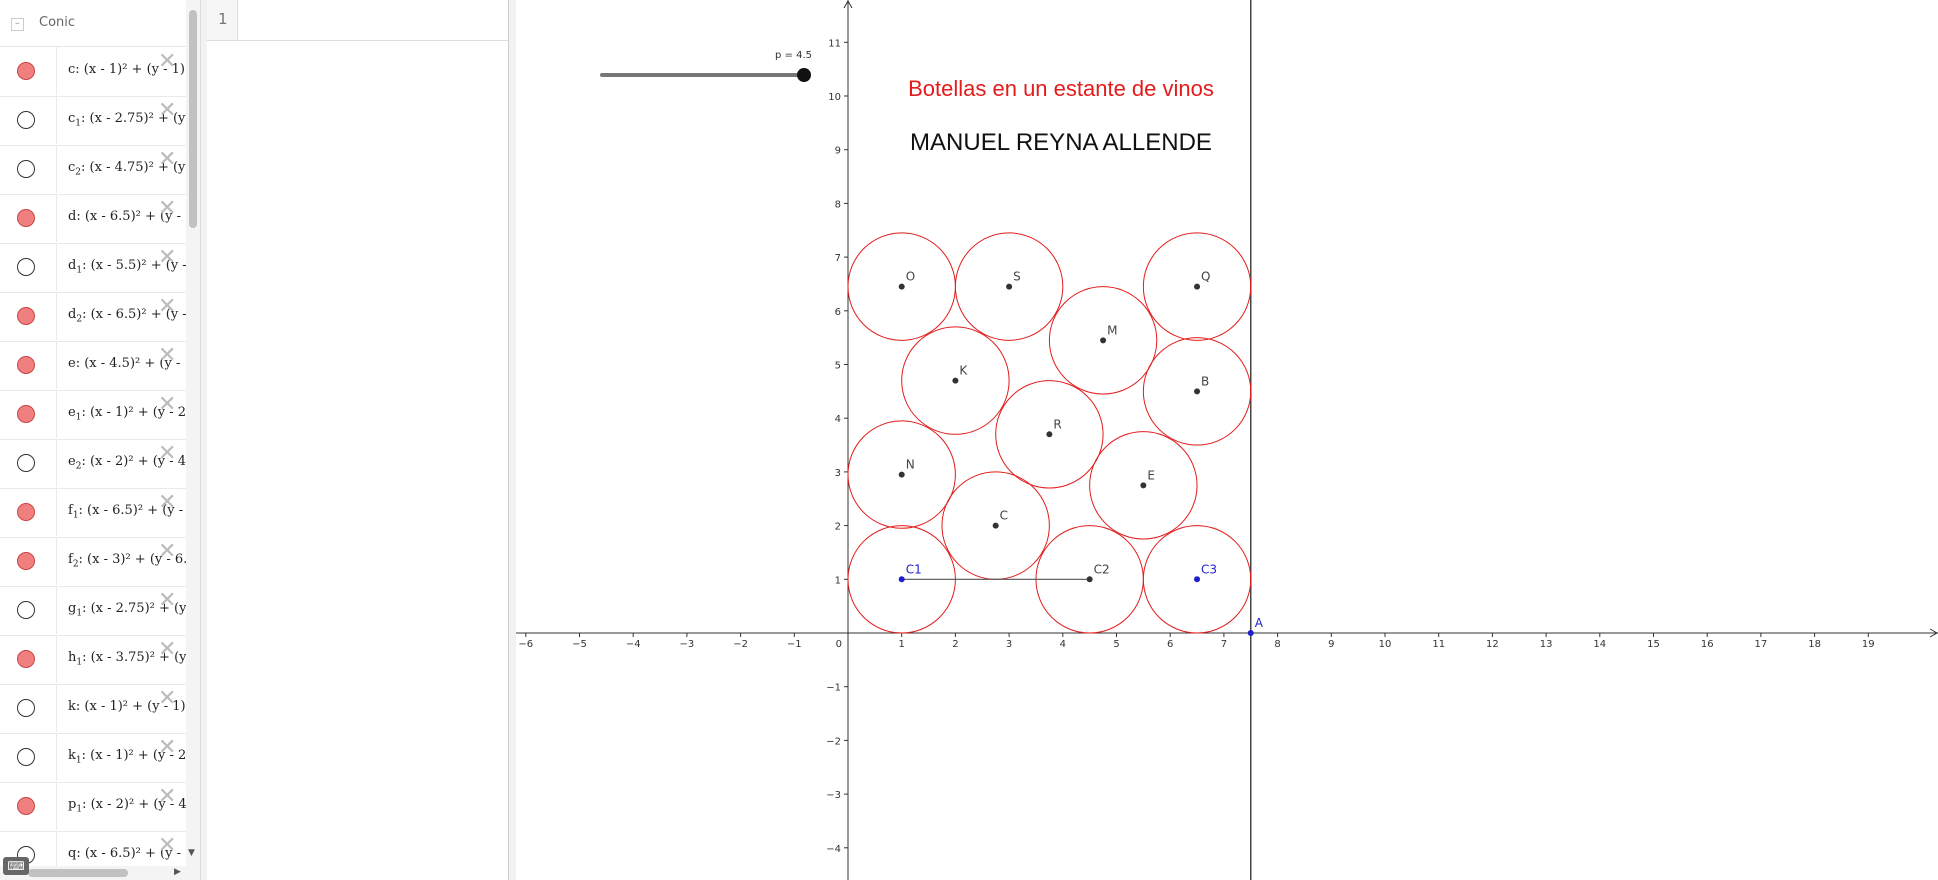 The width and height of the screenshot is (1938, 880). What do you see at coordinates (93, 219) in the screenshot?
I see `algebra-item: d: (x - 6.5)² + (y - ✕` at bounding box center [93, 219].